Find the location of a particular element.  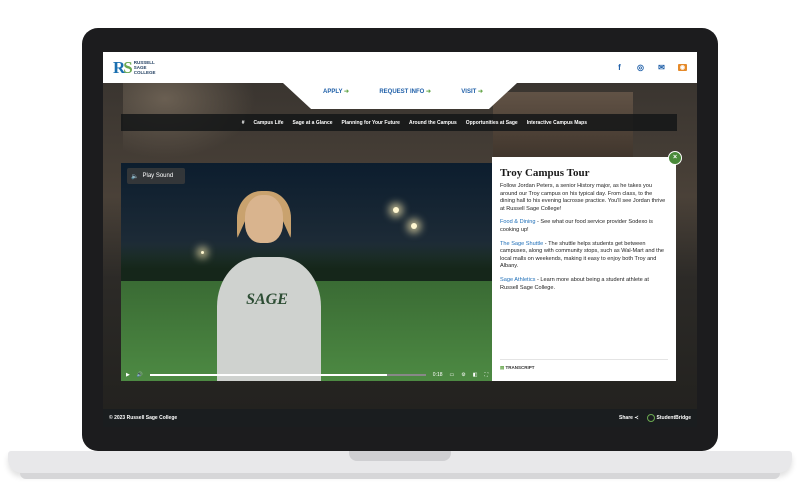

nav-campus-maps: Interactive Campus Maps is located at coordinates (557, 123).